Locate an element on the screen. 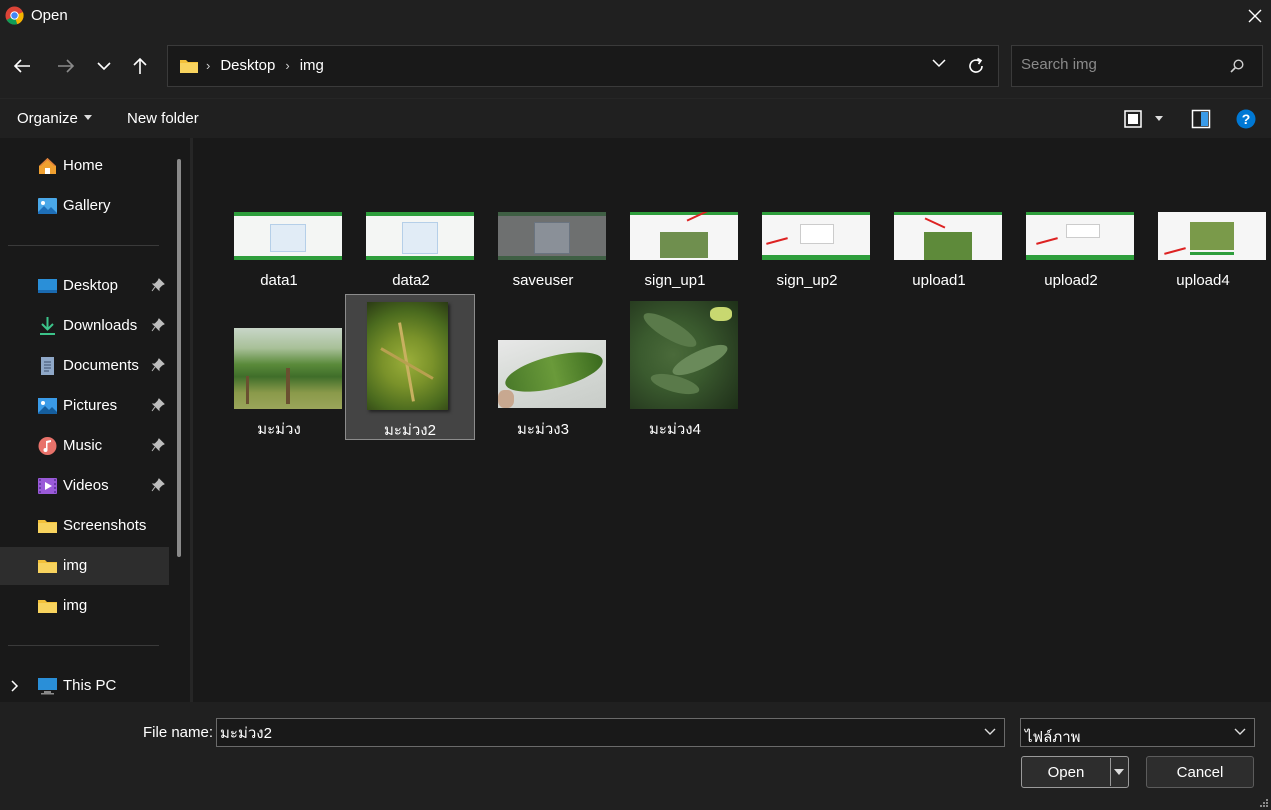 This screenshot has height=810, width=1271. sidebar-item-label: Documents is located at coordinates (101, 365).